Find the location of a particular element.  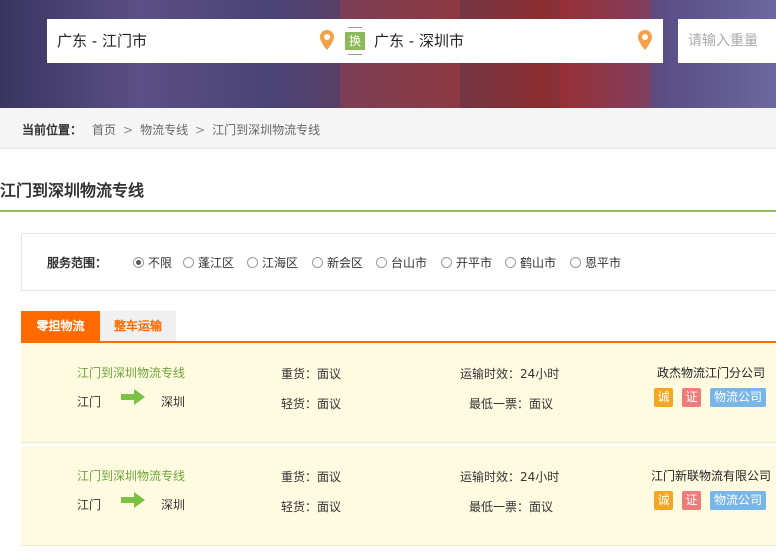

tab-ftl: 整车运输 is located at coordinates (138, 326).